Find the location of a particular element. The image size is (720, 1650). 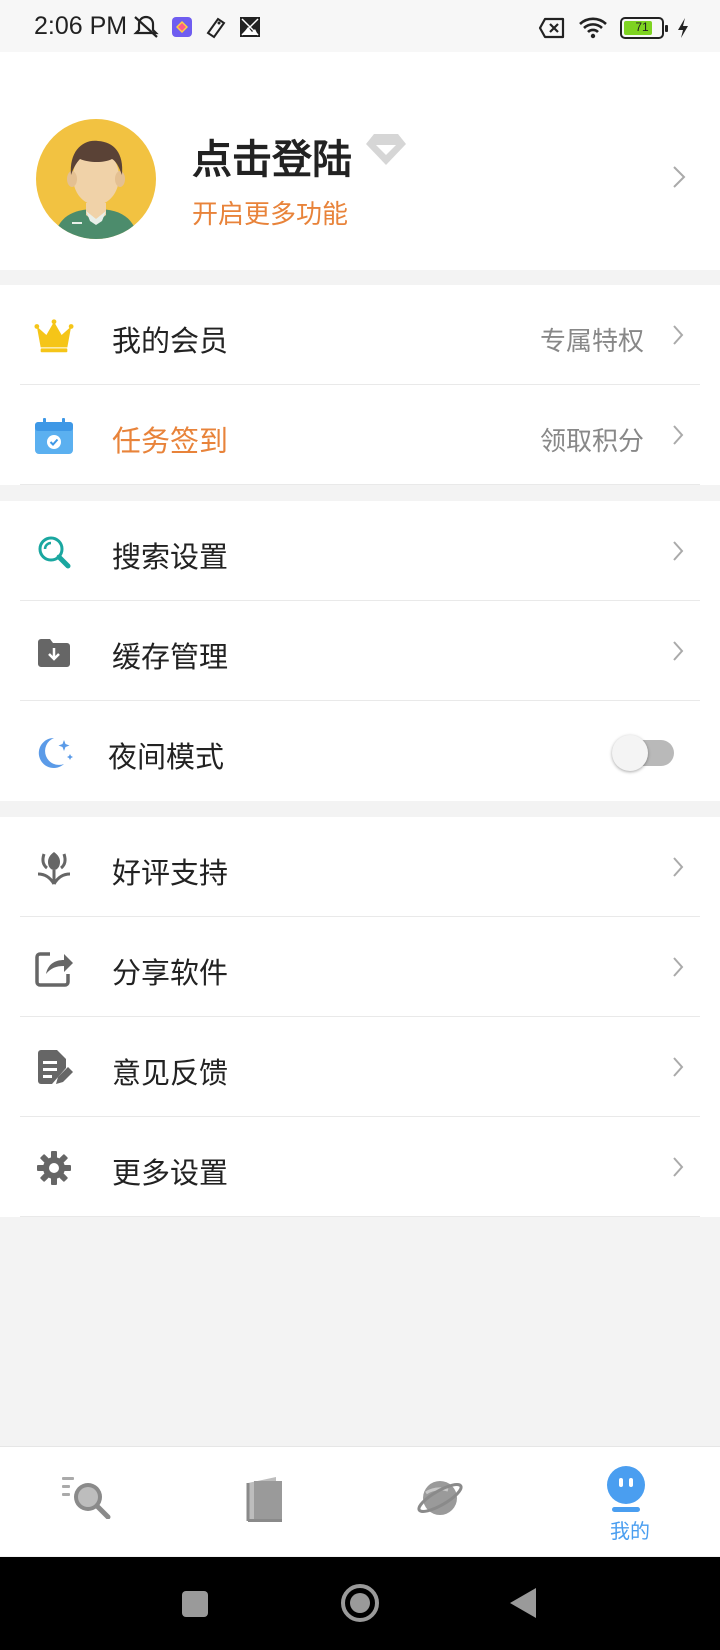

system-nav-bar is located at coordinates (360, 1603).